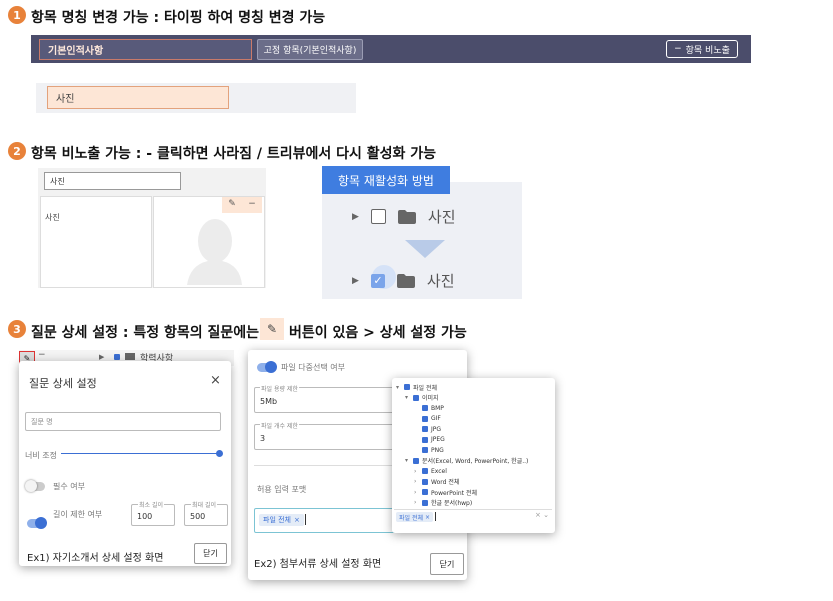 The height and width of the screenshot is (601, 833). Describe the element at coordinates (178, 18) in the screenshot. I see `section1-heading: 항목 명칭 변경 가능 : 타이핑 하여 명칭 변경 가능` at that location.